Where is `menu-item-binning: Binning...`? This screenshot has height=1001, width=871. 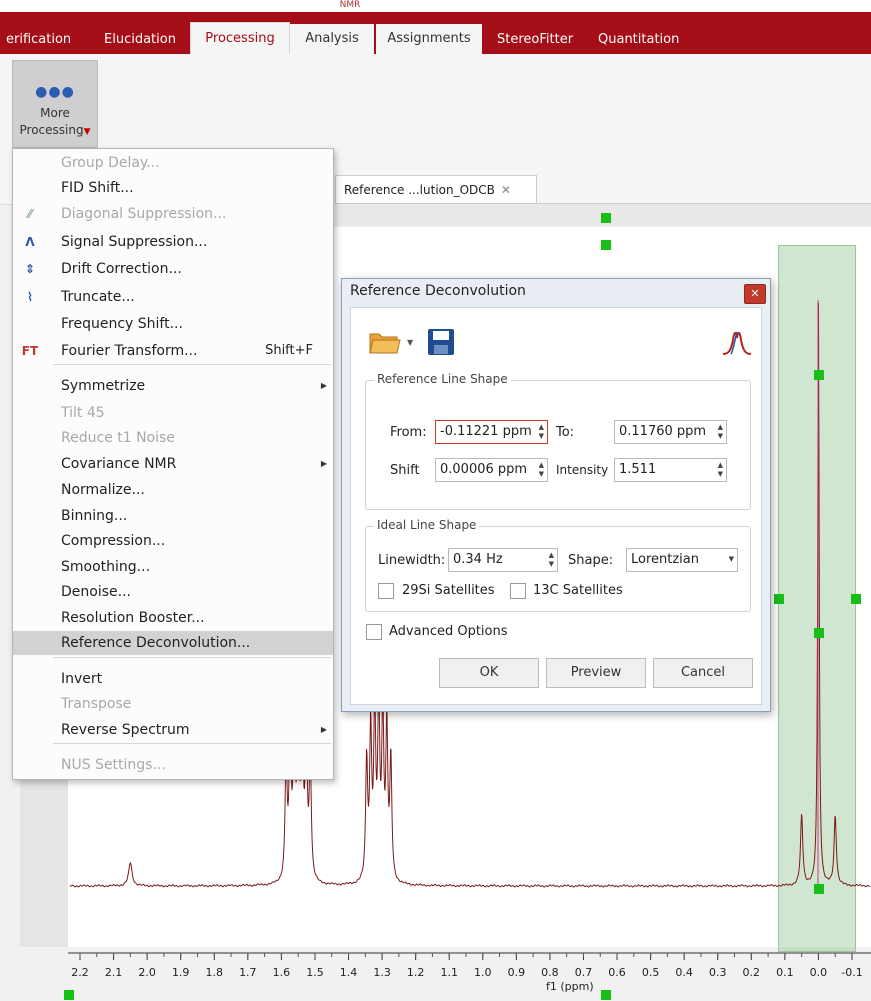
menu-item-binning: Binning... is located at coordinates (173, 516).